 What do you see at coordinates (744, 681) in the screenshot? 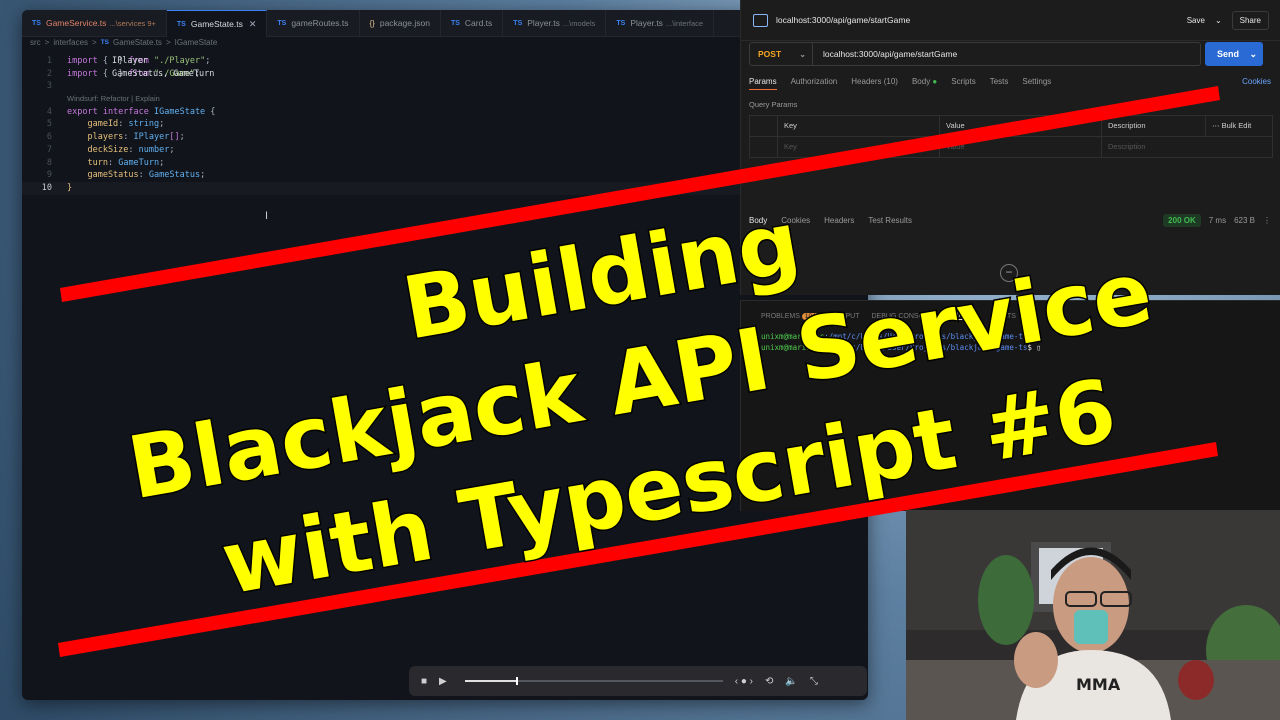
I see `chapter-nav-icon: ‹ ● ›` at bounding box center [744, 681].